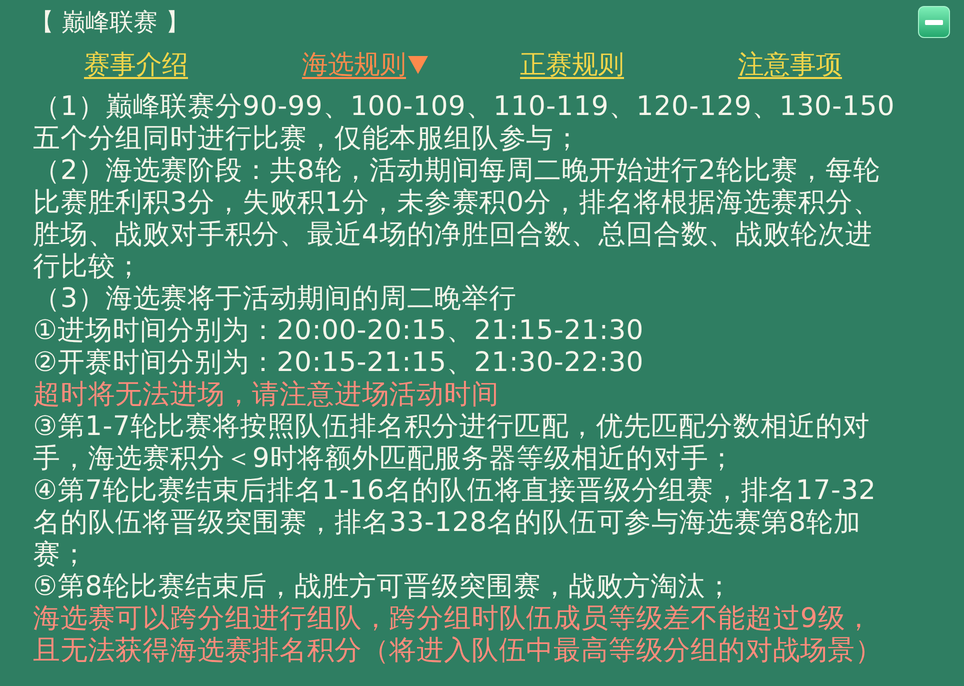  Describe the element at coordinates (458, 635) in the screenshot. I see `warning-text: 海选赛可以跨分组进行组队，跨分组时队伍成员等级差不能超过9级，且无法获得海选赛排名积分（将进入队伍中最高等级分组的对战场景）` at that location.